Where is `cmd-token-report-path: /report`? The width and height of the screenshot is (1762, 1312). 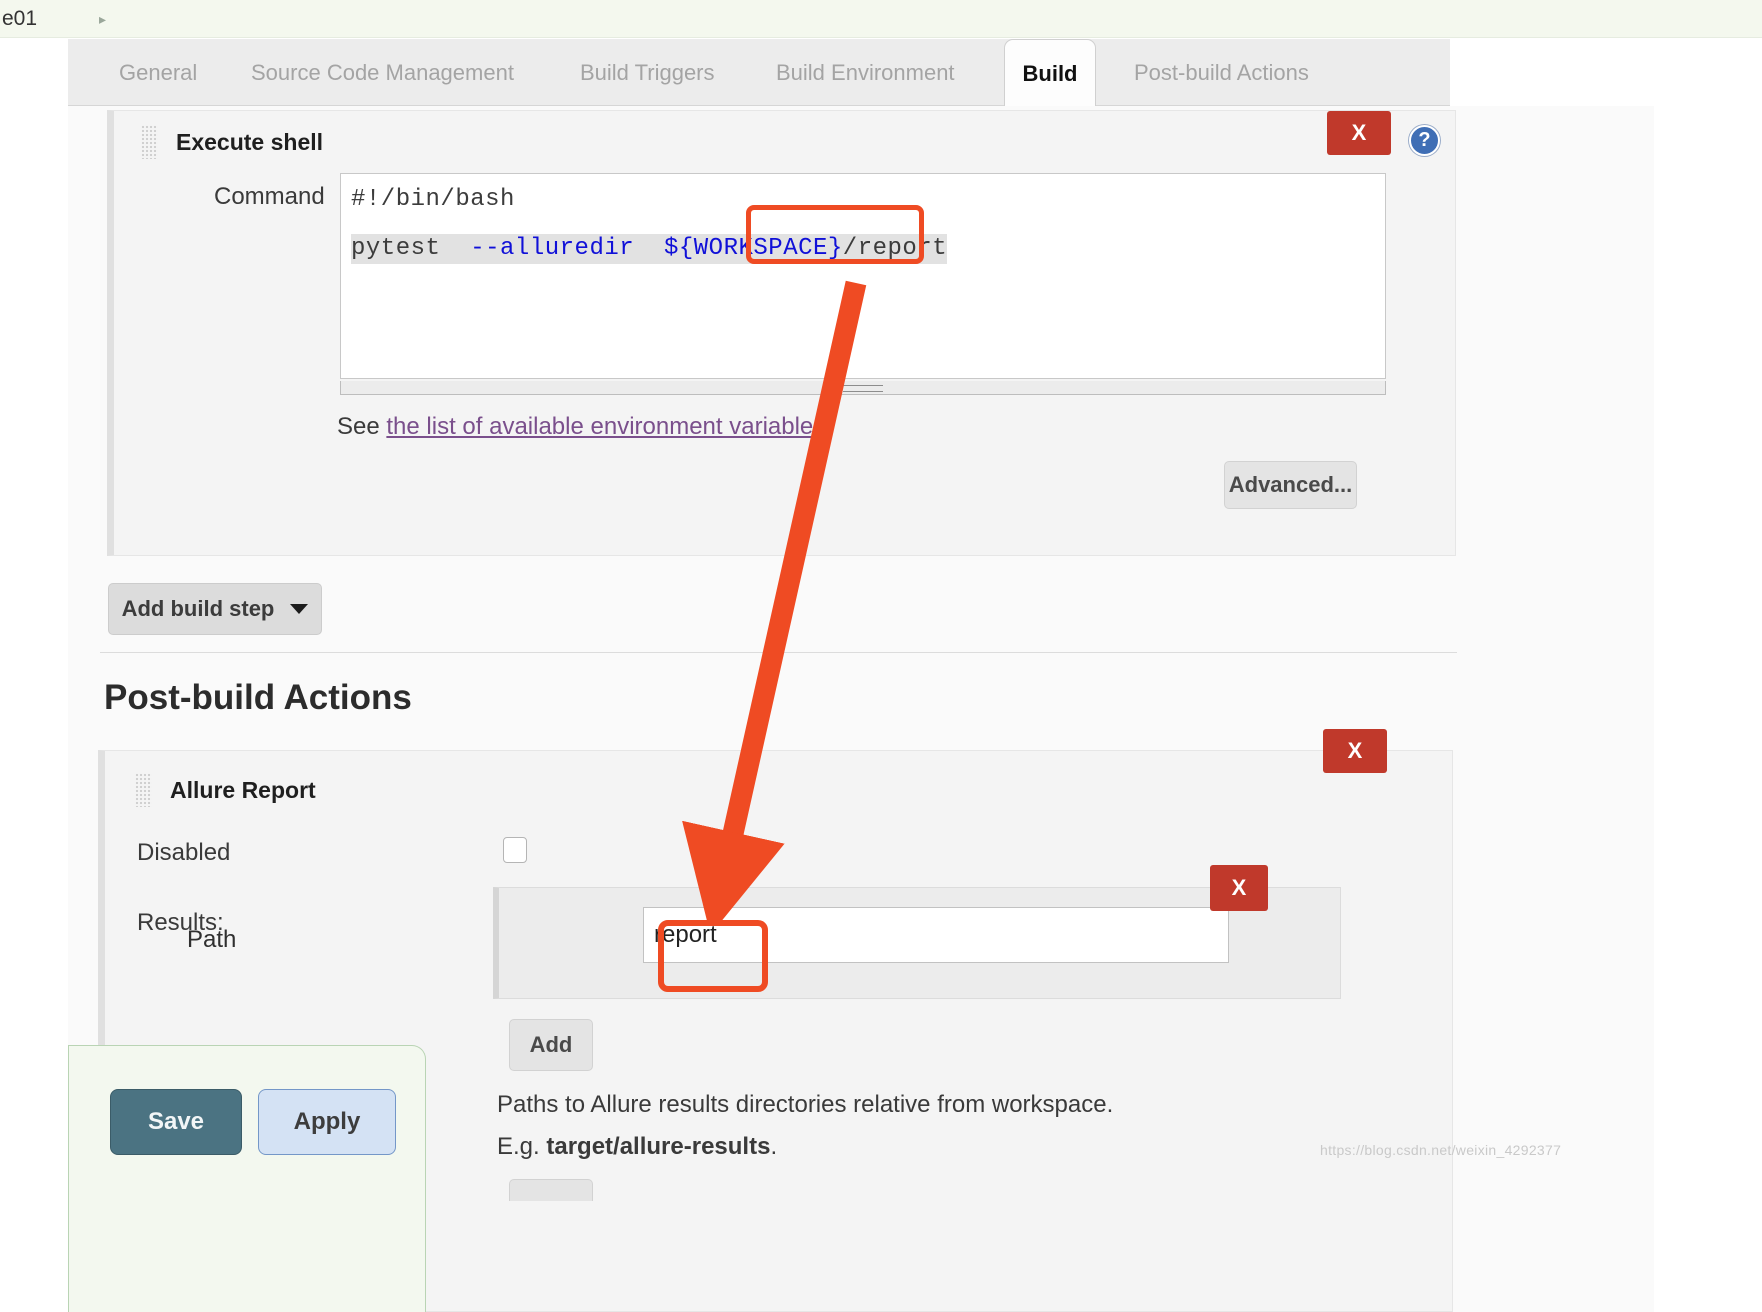 cmd-token-report-path: /report is located at coordinates (895, 248).